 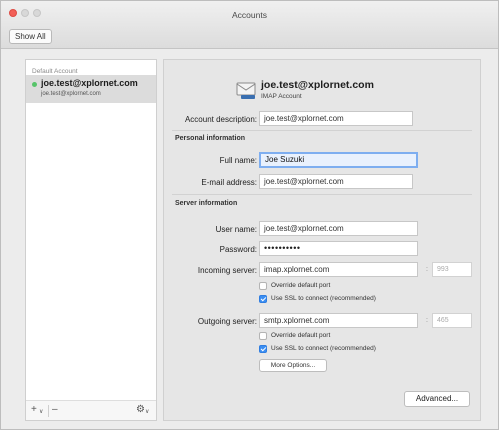 I want to click on server-information-heading: Server information, so click(x=206, y=203).